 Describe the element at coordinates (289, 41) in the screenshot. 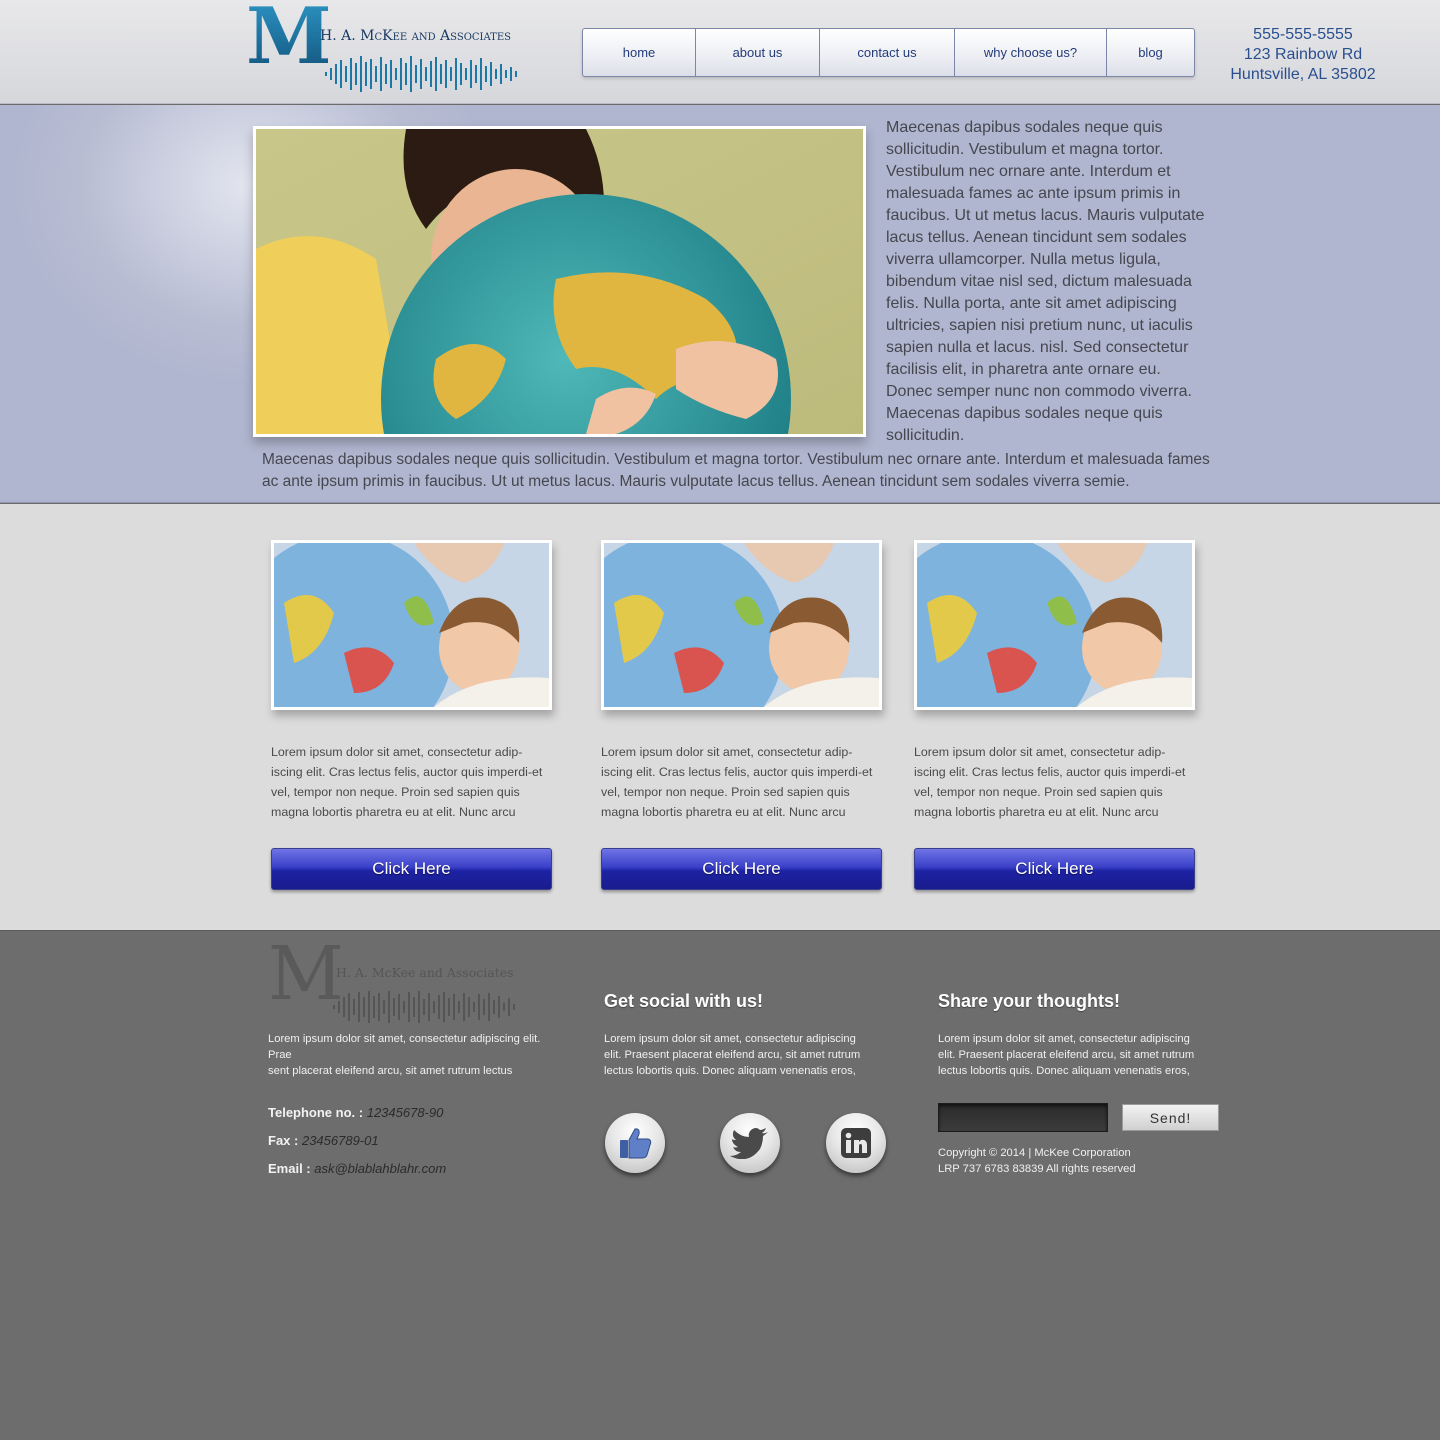

I see `logo-monogram: M` at that location.